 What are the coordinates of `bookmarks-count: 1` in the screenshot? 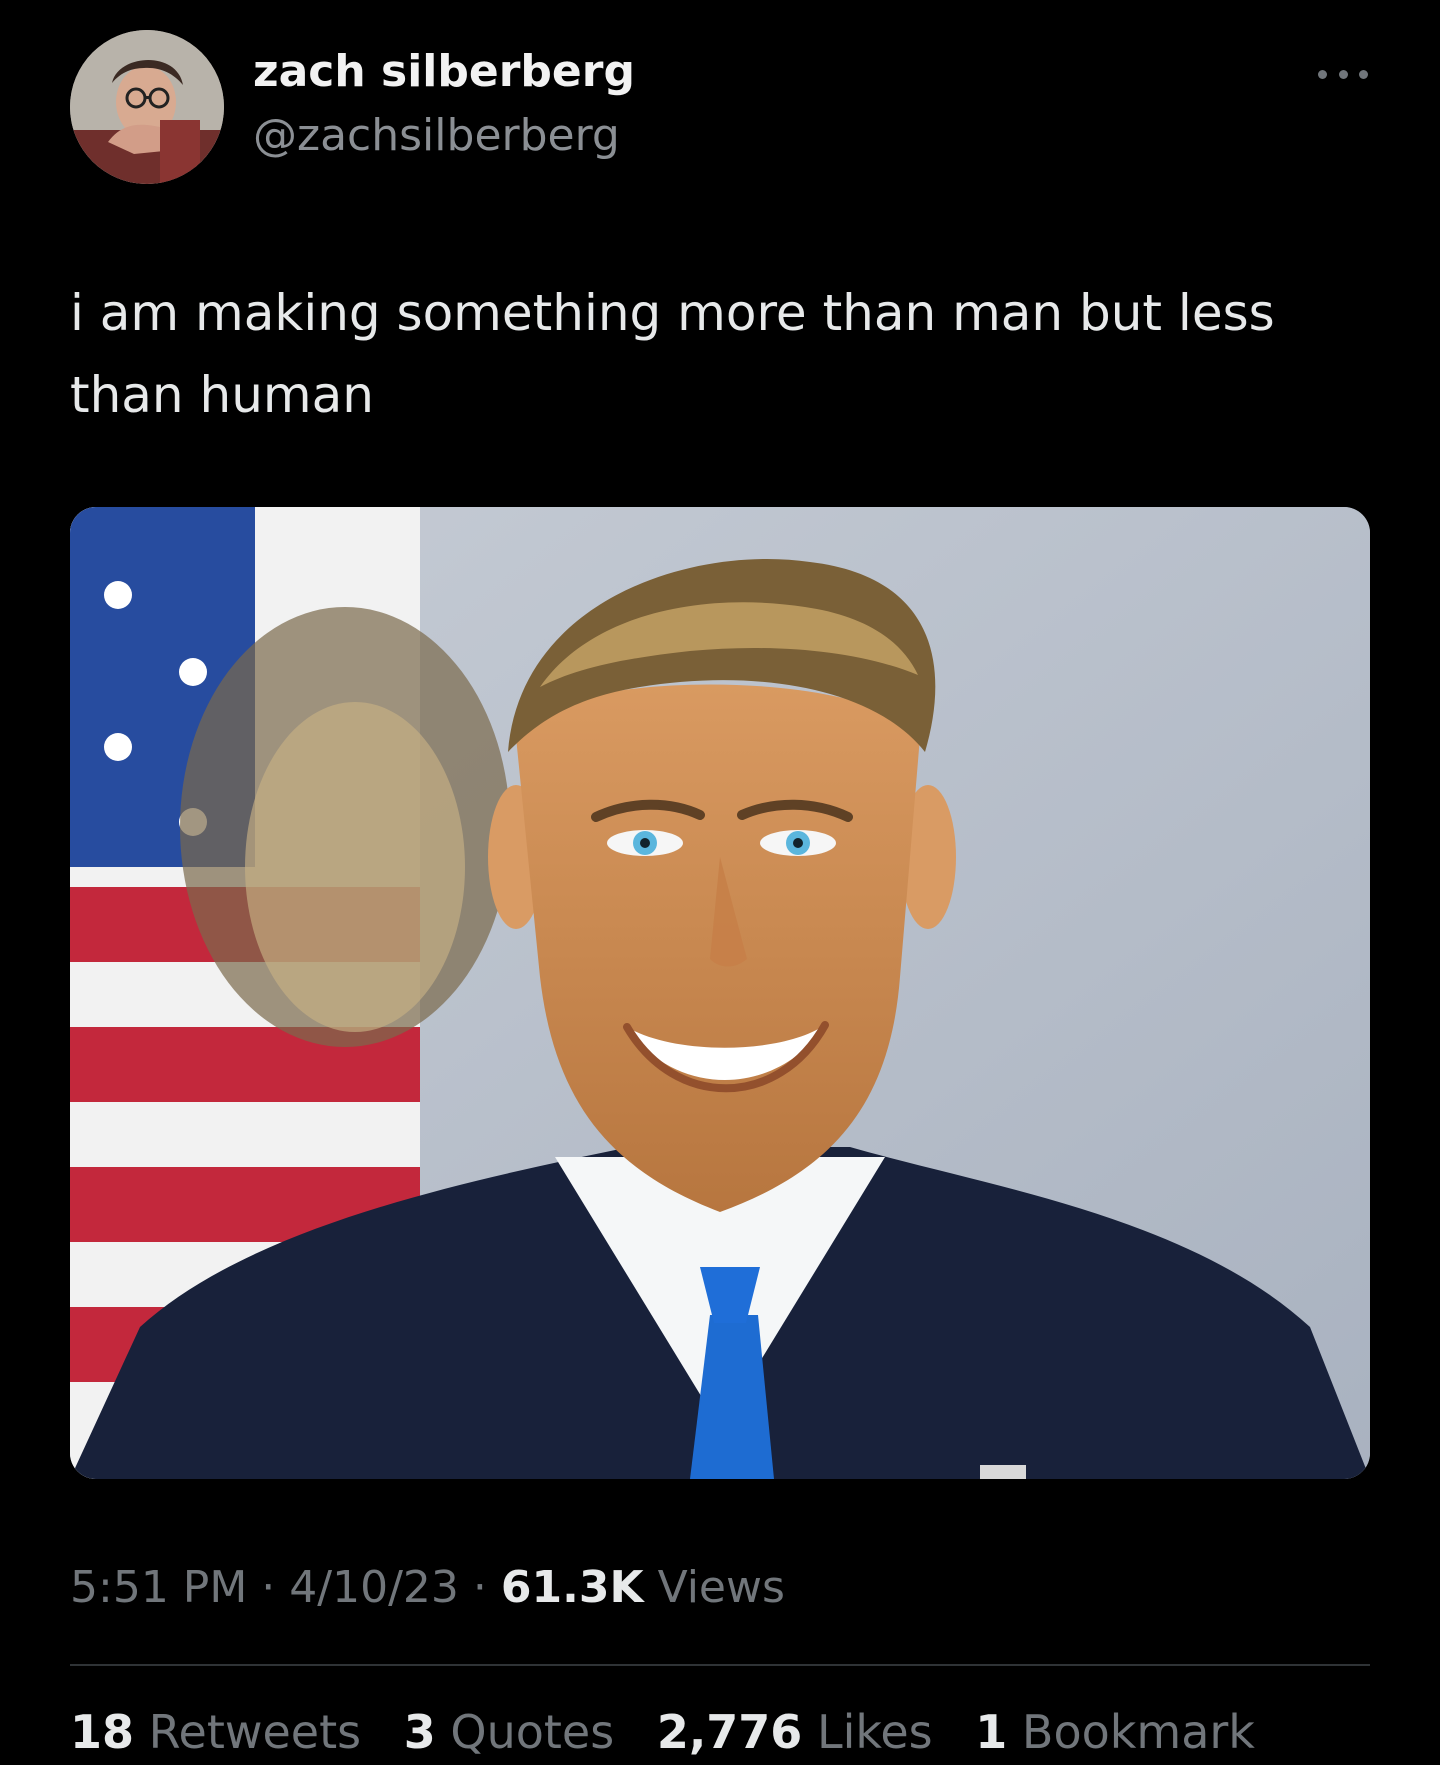 It's located at (991, 1732).